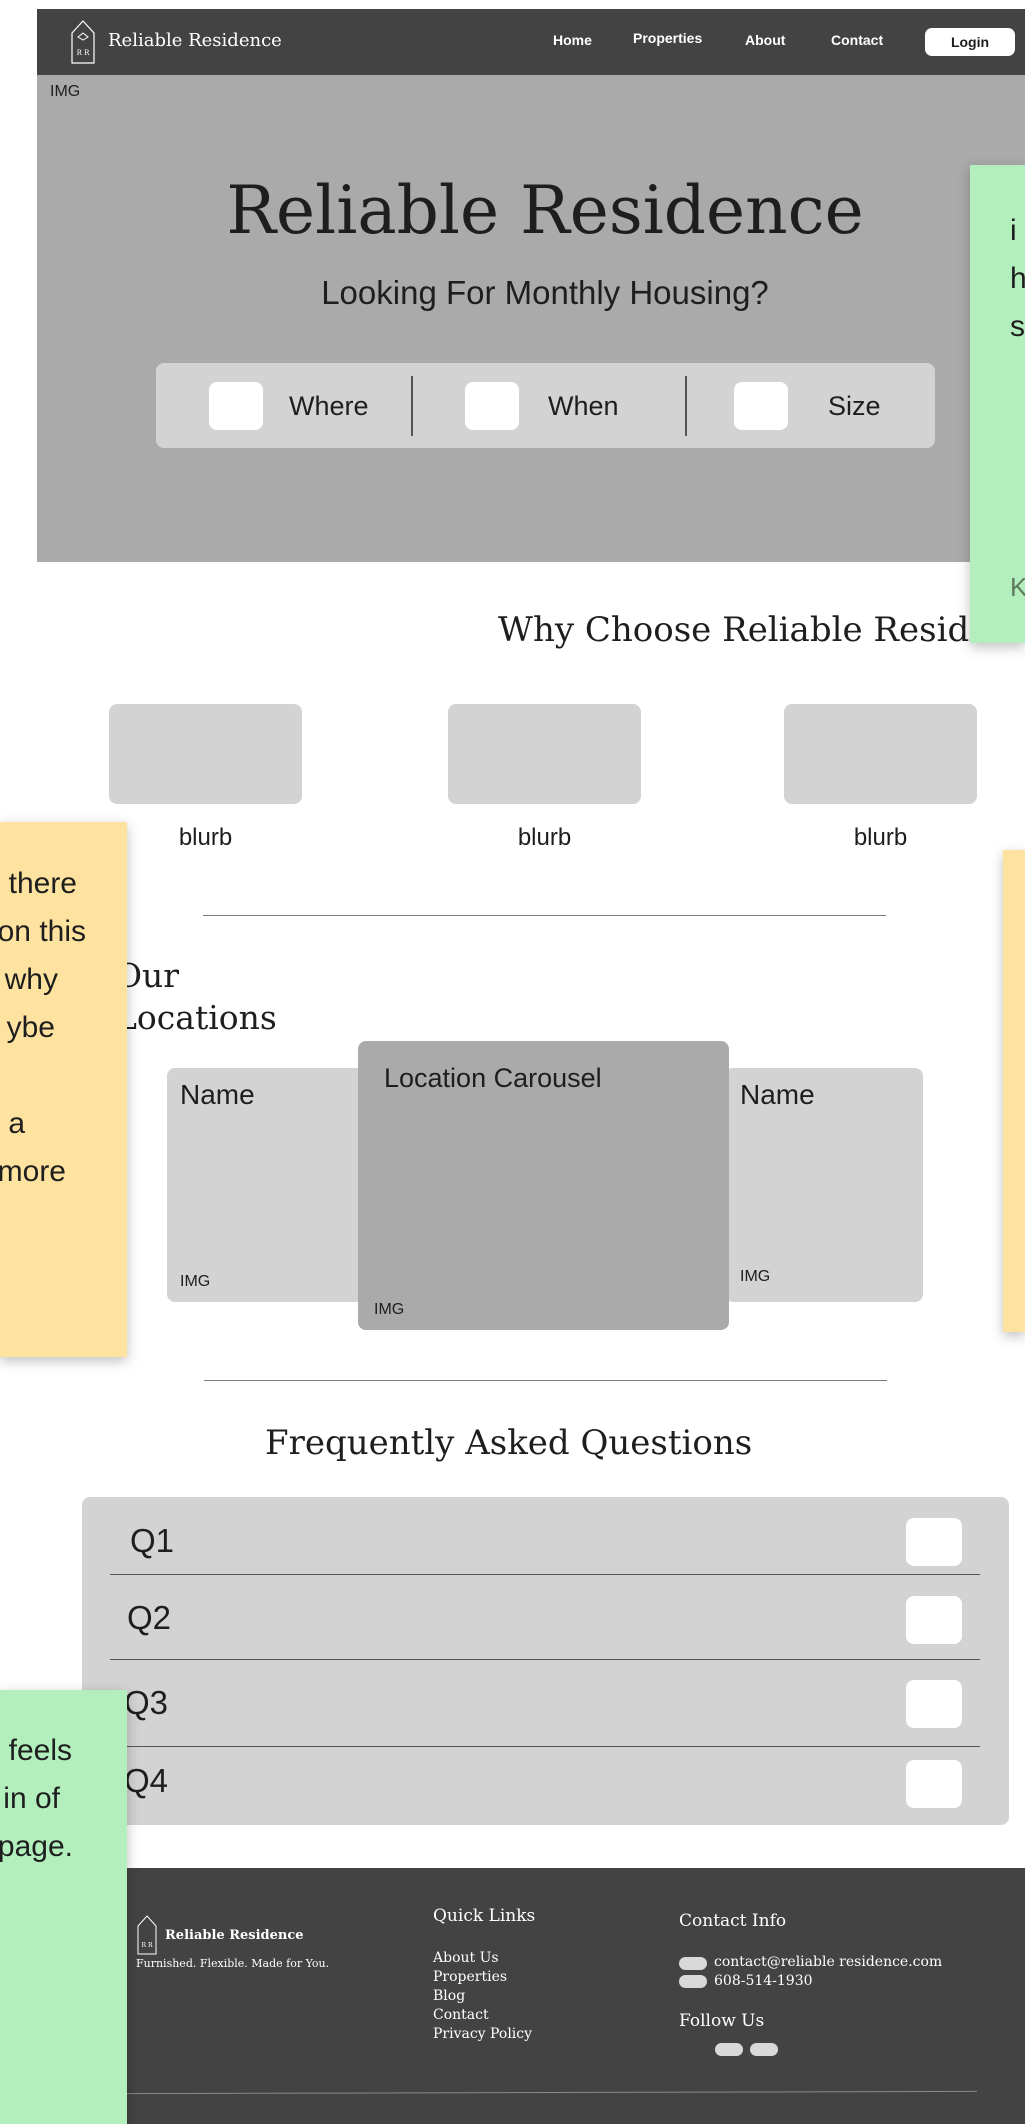 The image size is (1025, 2124). I want to click on faq-title: Frequently Asked Questions, so click(509, 1443).